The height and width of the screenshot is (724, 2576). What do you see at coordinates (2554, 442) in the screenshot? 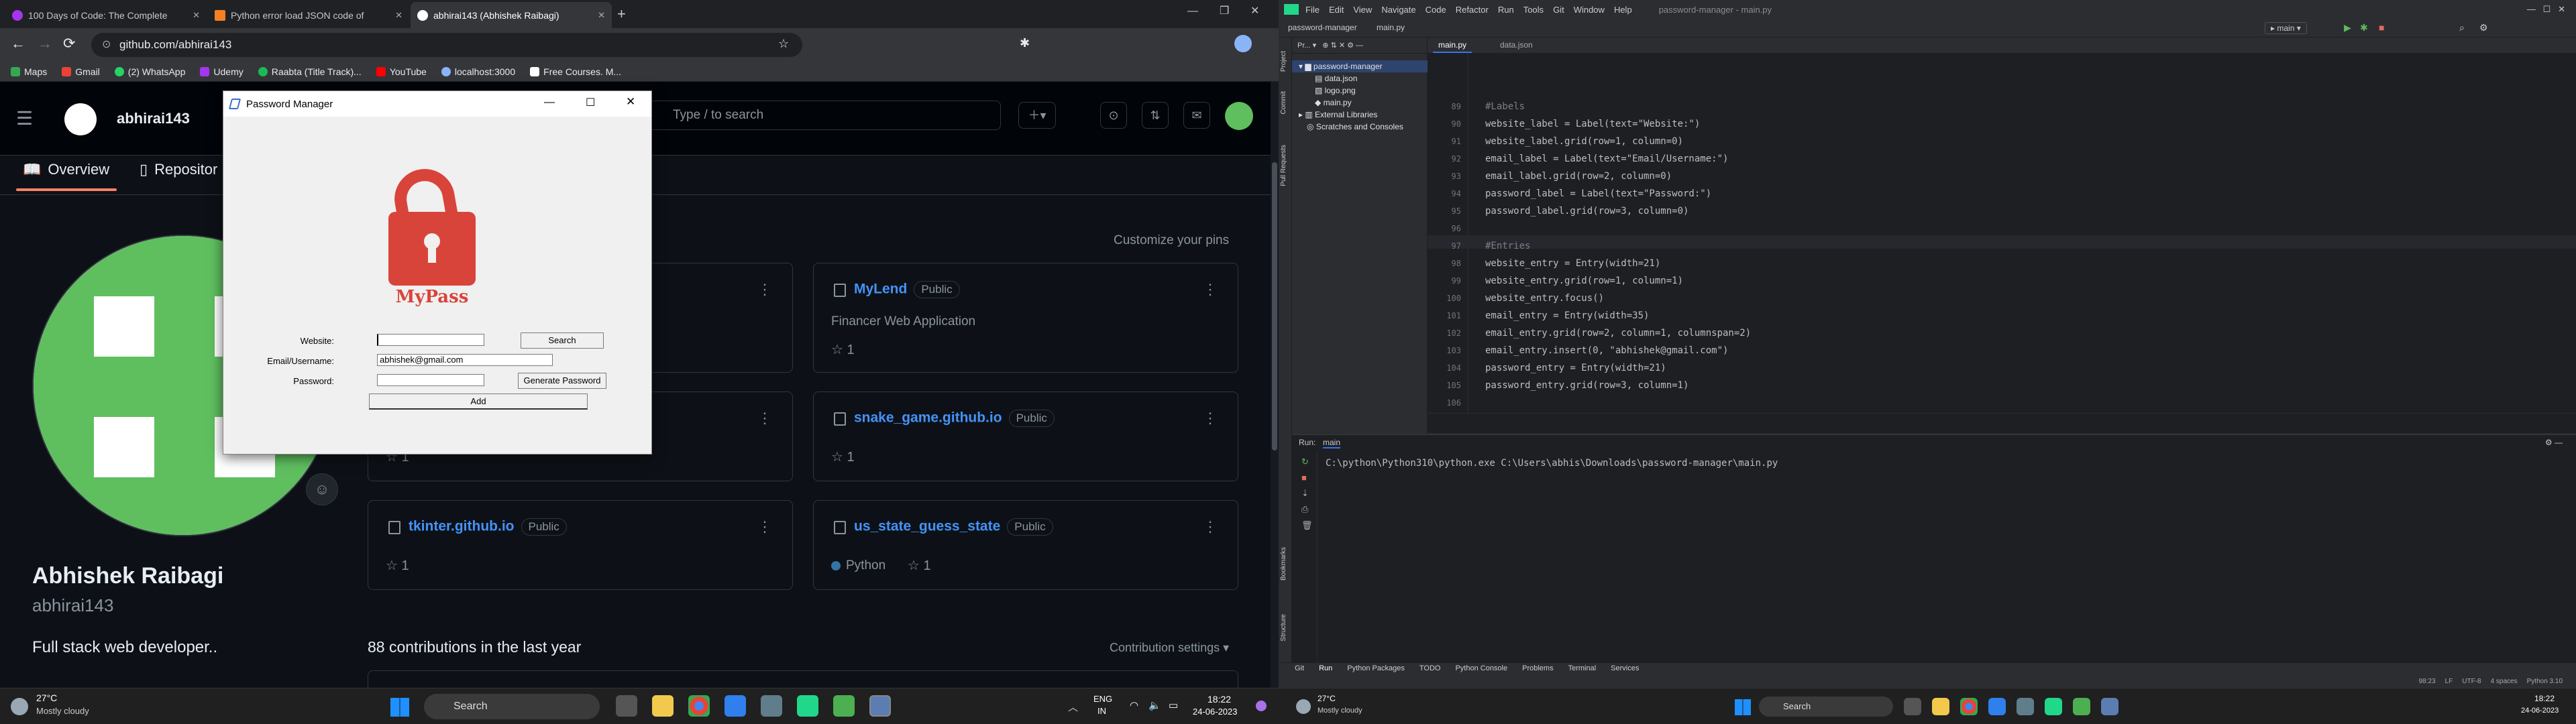
I see `run-panel-settings-icon: ⚙ —` at bounding box center [2554, 442].